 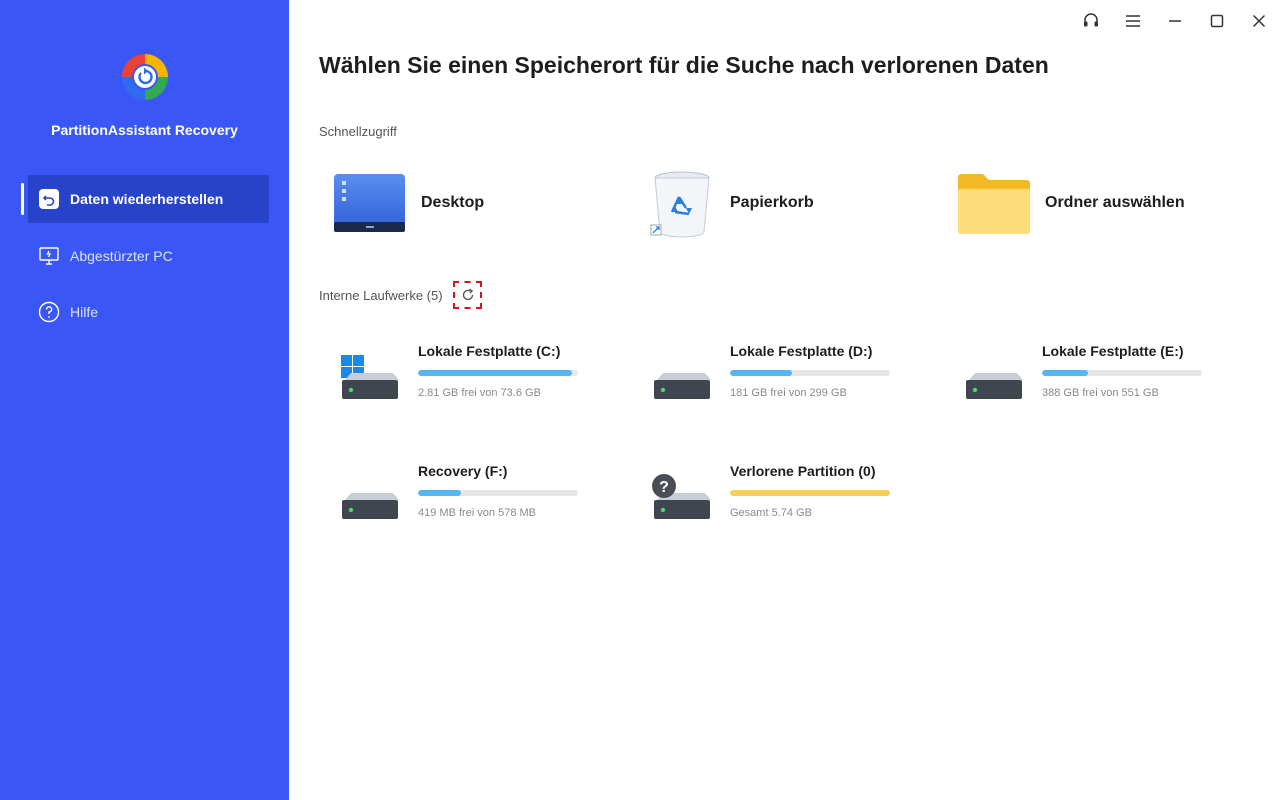 I want to click on window-controls, so click(x=1175, y=21).